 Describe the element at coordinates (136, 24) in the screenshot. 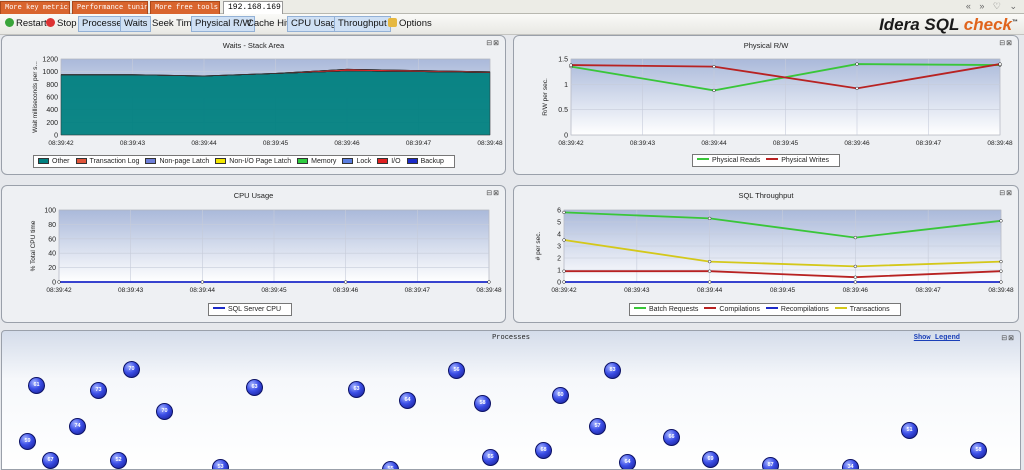

I see `waits-button: Waits` at that location.